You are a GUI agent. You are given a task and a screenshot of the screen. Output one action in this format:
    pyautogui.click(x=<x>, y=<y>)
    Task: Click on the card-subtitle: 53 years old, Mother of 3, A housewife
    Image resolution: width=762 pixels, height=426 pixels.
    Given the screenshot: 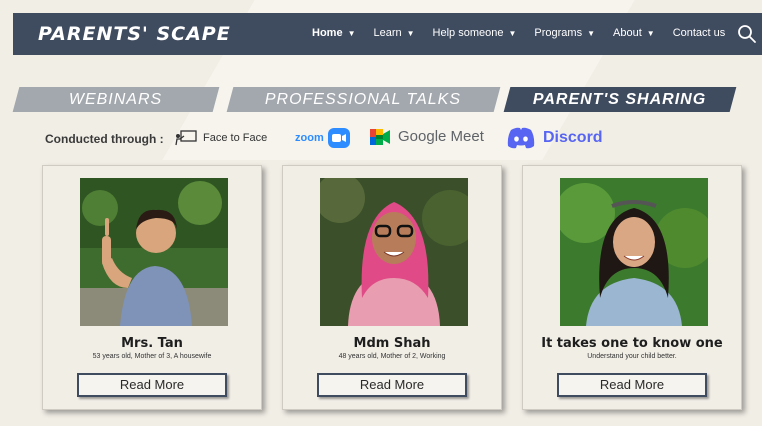 What is the action you would take?
    pyautogui.click(x=152, y=356)
    